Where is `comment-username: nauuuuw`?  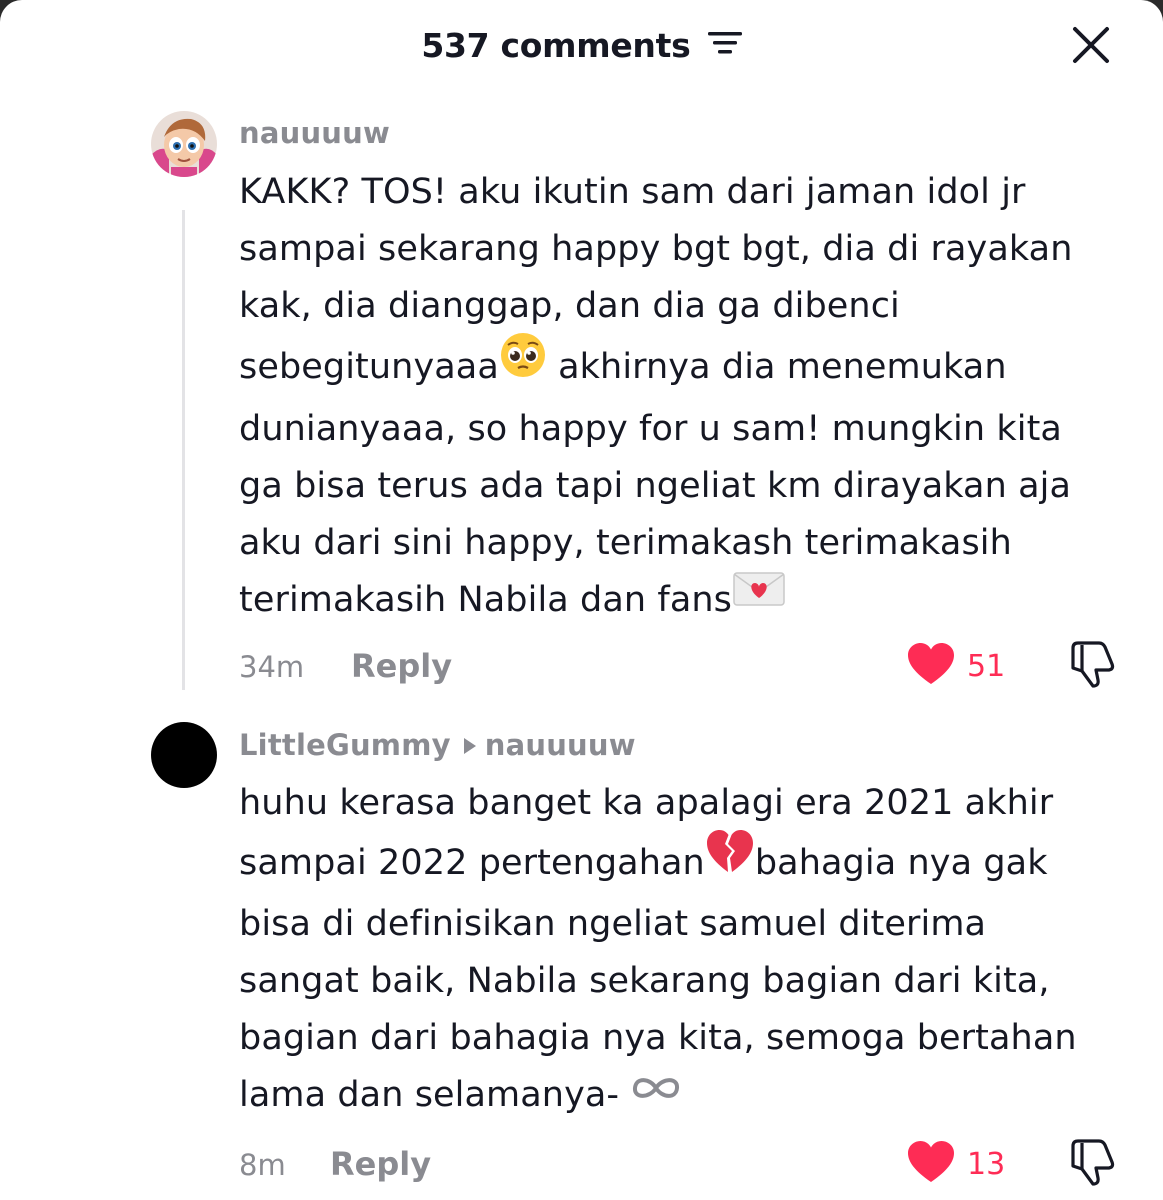 comment-username: nauuuuw is located at coordinates (314, 133).